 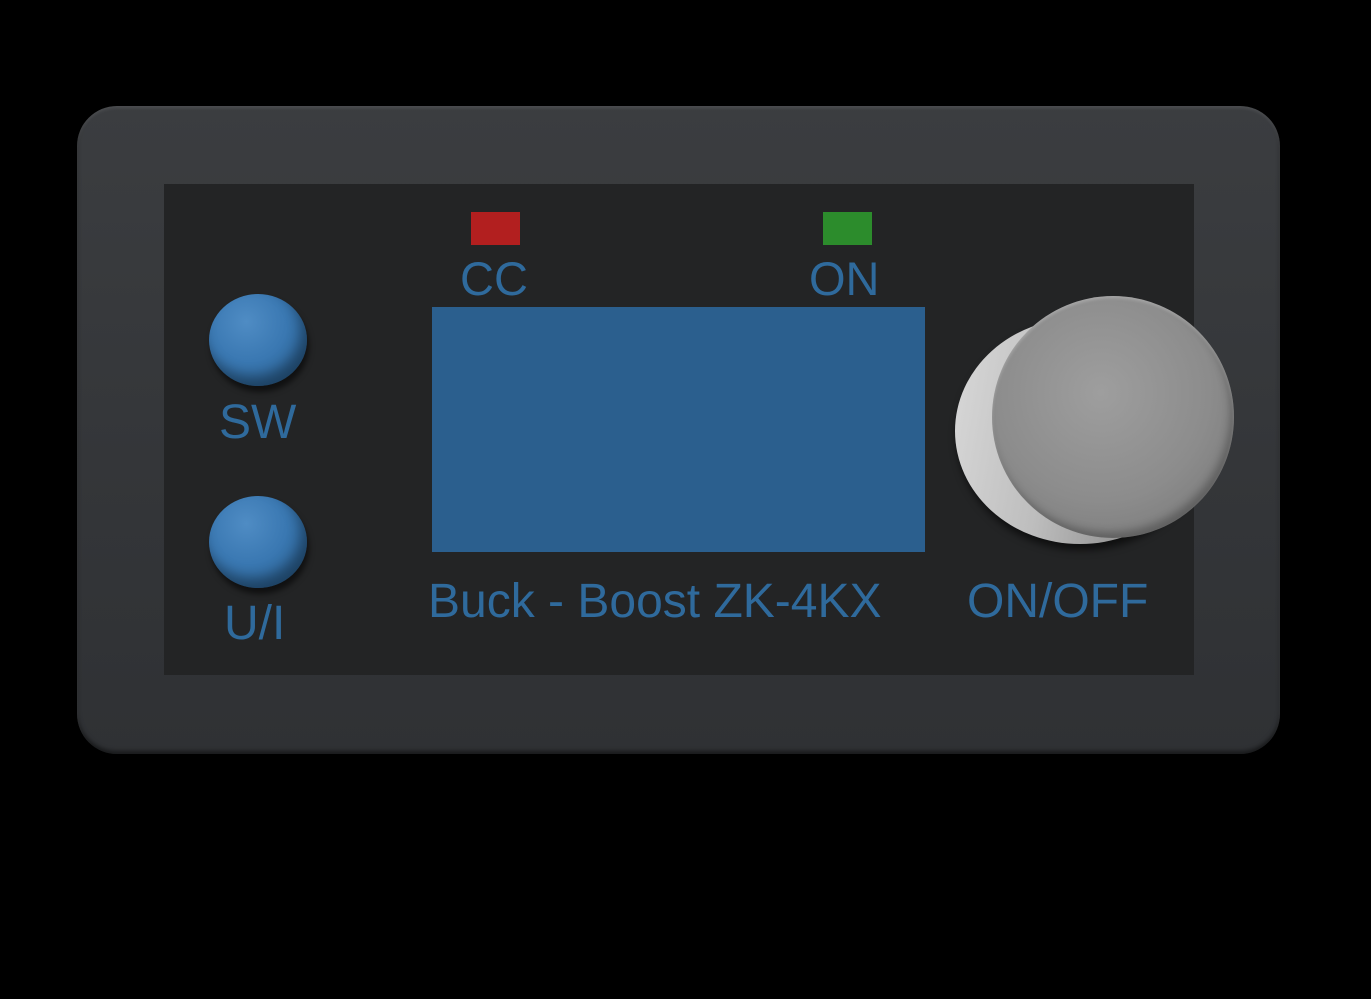 What do you see at coordinates (655, 601) in the screenshot?
I see `model-label: Buck - Boost ZK-4KX` at bounding box center [655, 601].